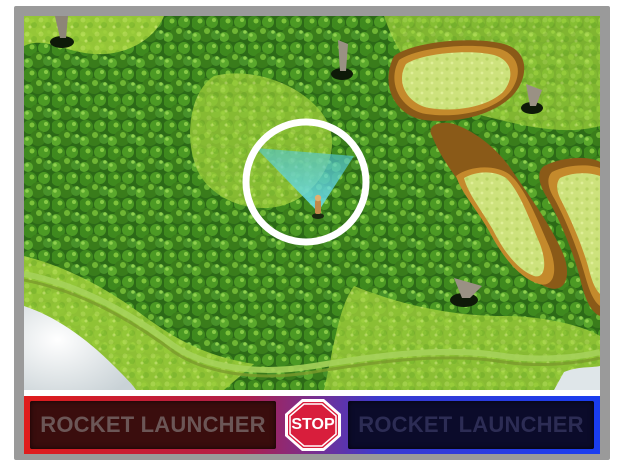 The width and height of the screenshot is (624, 467). I want to click on right-rocket-launcher-button: ROCKET LAUNCHER, so click(471, 425).